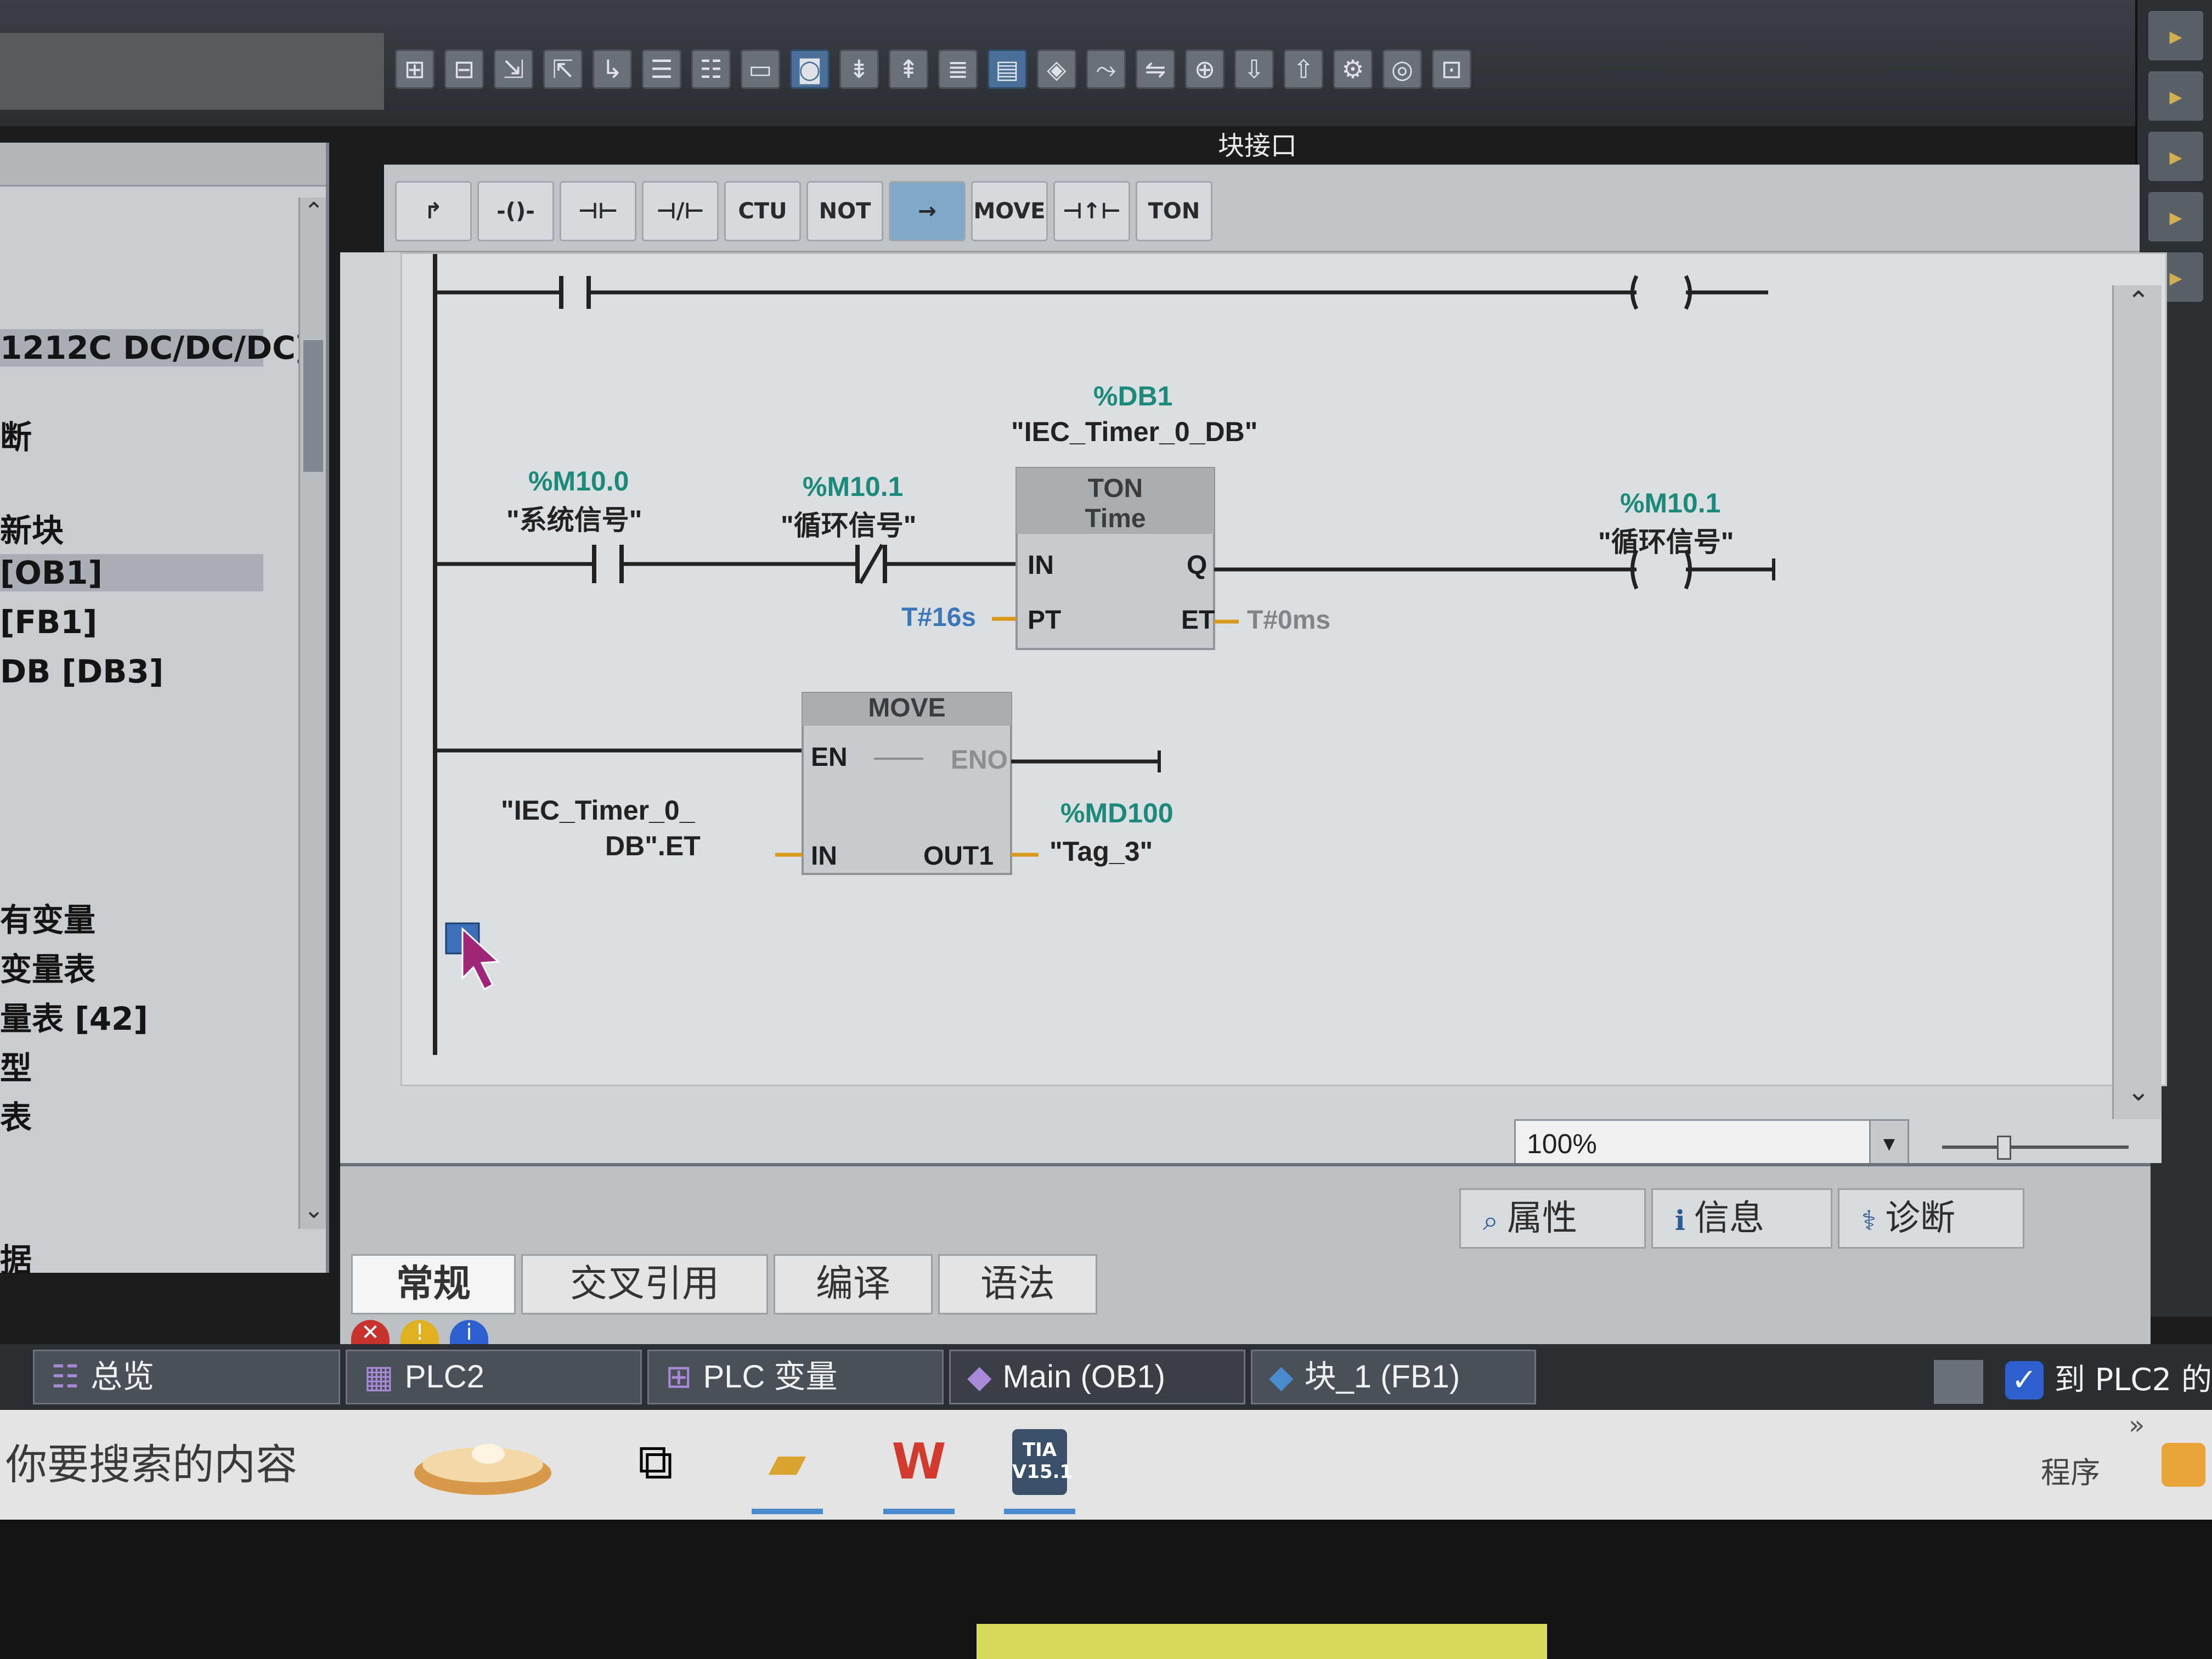  I want to click on ton-db-address: %DB1, so click(1132, 396).